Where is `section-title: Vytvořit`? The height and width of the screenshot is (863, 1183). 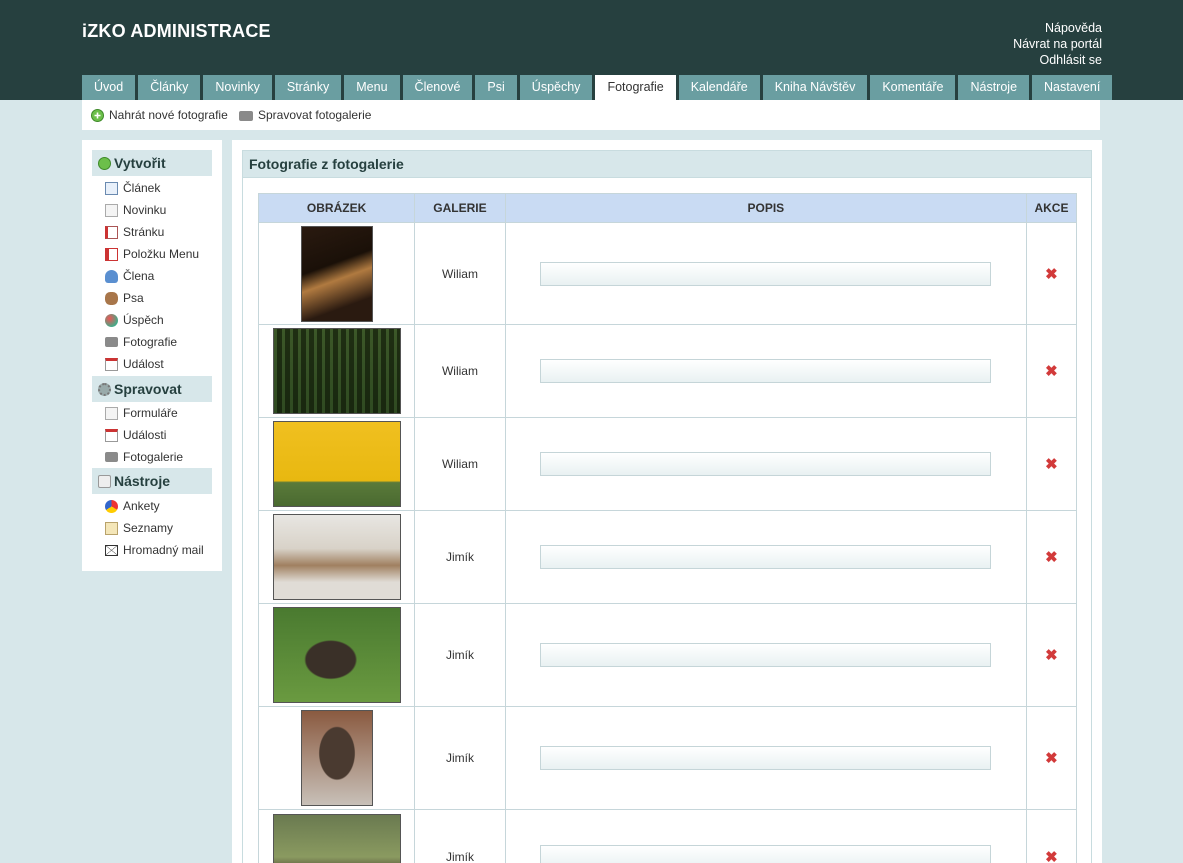
section-title: Vytvořit is located at coordinates (140, 163).